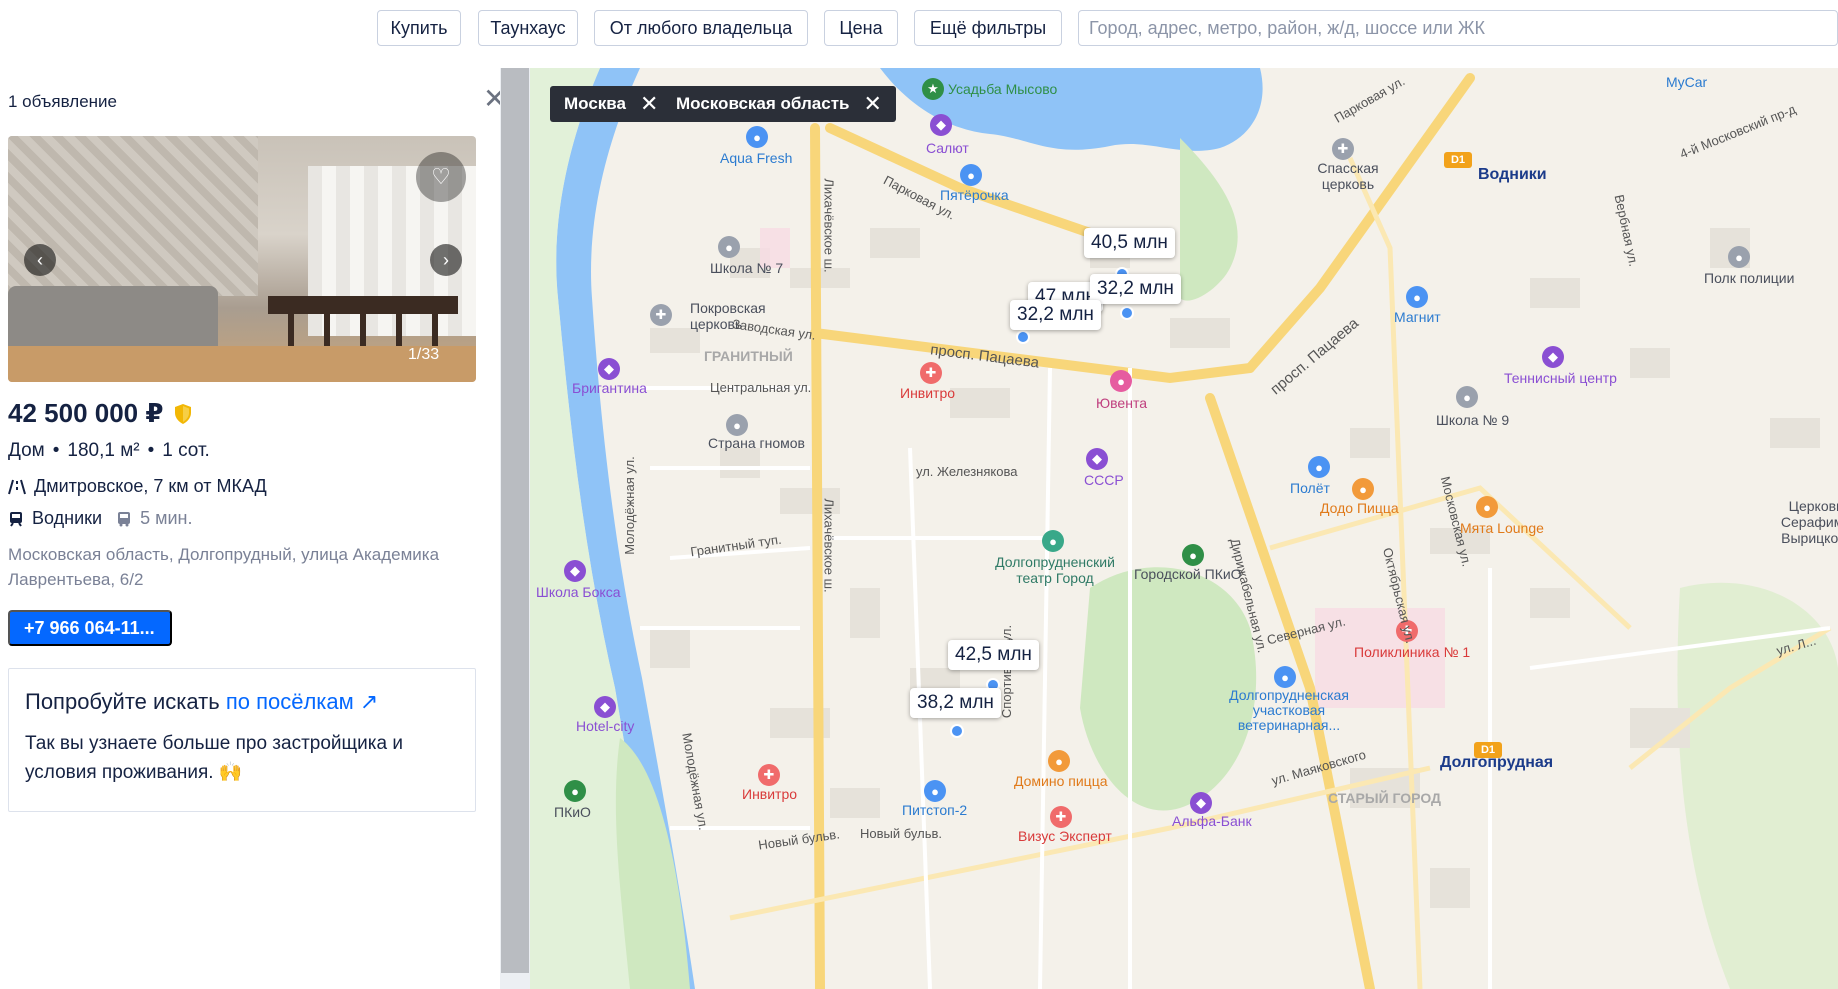 The image size is (1838, 989). Describe the element at coordinates (1285, 677) in the screenshot. I see `paw-icon: ●` at that location.